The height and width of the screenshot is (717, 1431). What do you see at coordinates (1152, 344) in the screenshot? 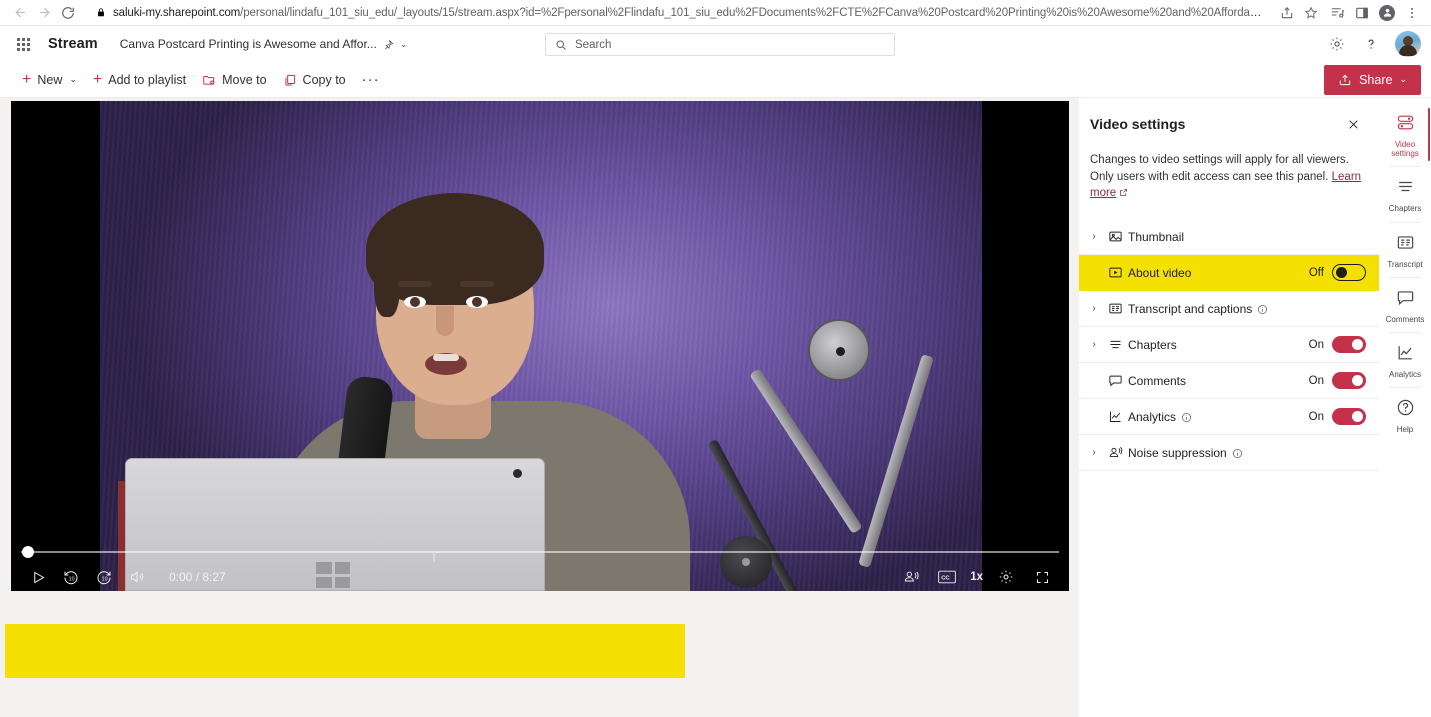
I see `setting-label: Chapters` at bounding box center [1152, 344].